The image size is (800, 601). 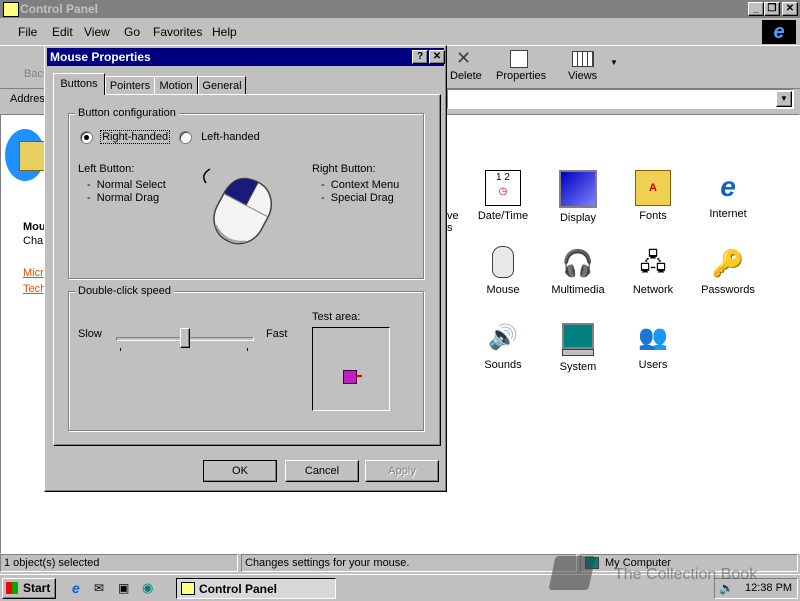 I want to click on taskbar-task-control-panel: Control Panel, so click(x=256, y=588).